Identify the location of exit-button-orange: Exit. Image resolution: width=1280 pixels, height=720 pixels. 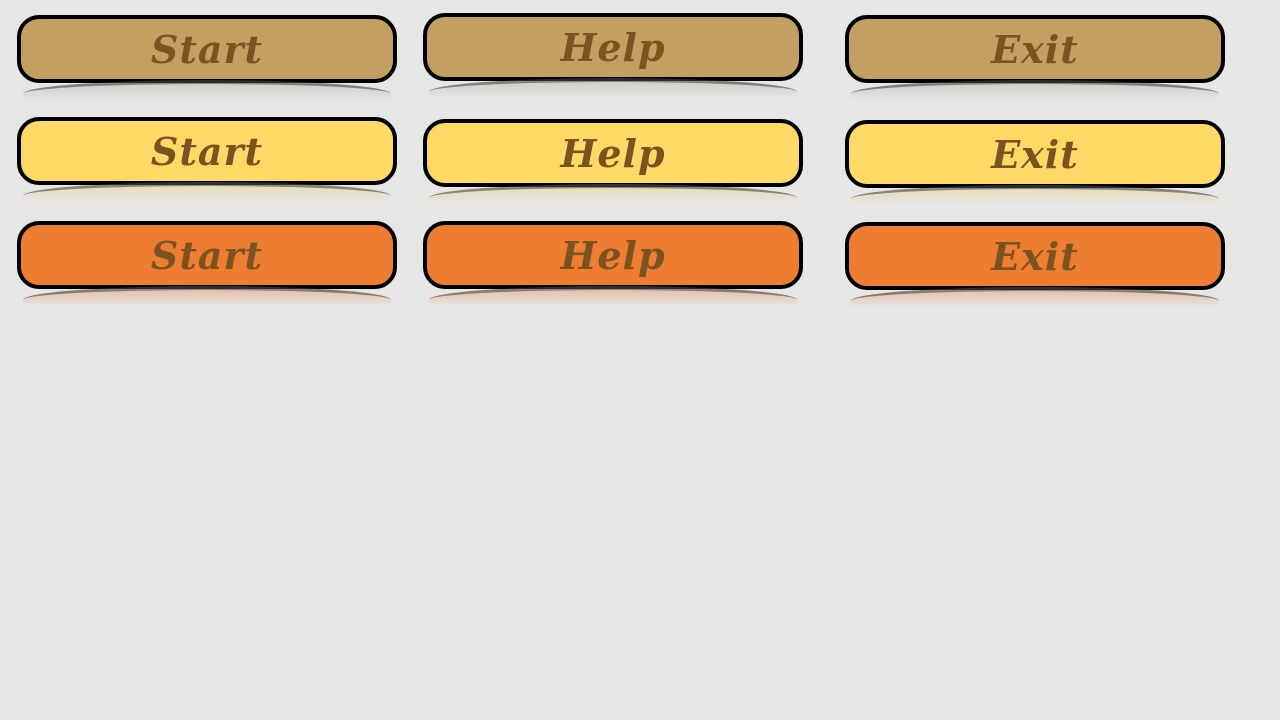
(1035, 264).